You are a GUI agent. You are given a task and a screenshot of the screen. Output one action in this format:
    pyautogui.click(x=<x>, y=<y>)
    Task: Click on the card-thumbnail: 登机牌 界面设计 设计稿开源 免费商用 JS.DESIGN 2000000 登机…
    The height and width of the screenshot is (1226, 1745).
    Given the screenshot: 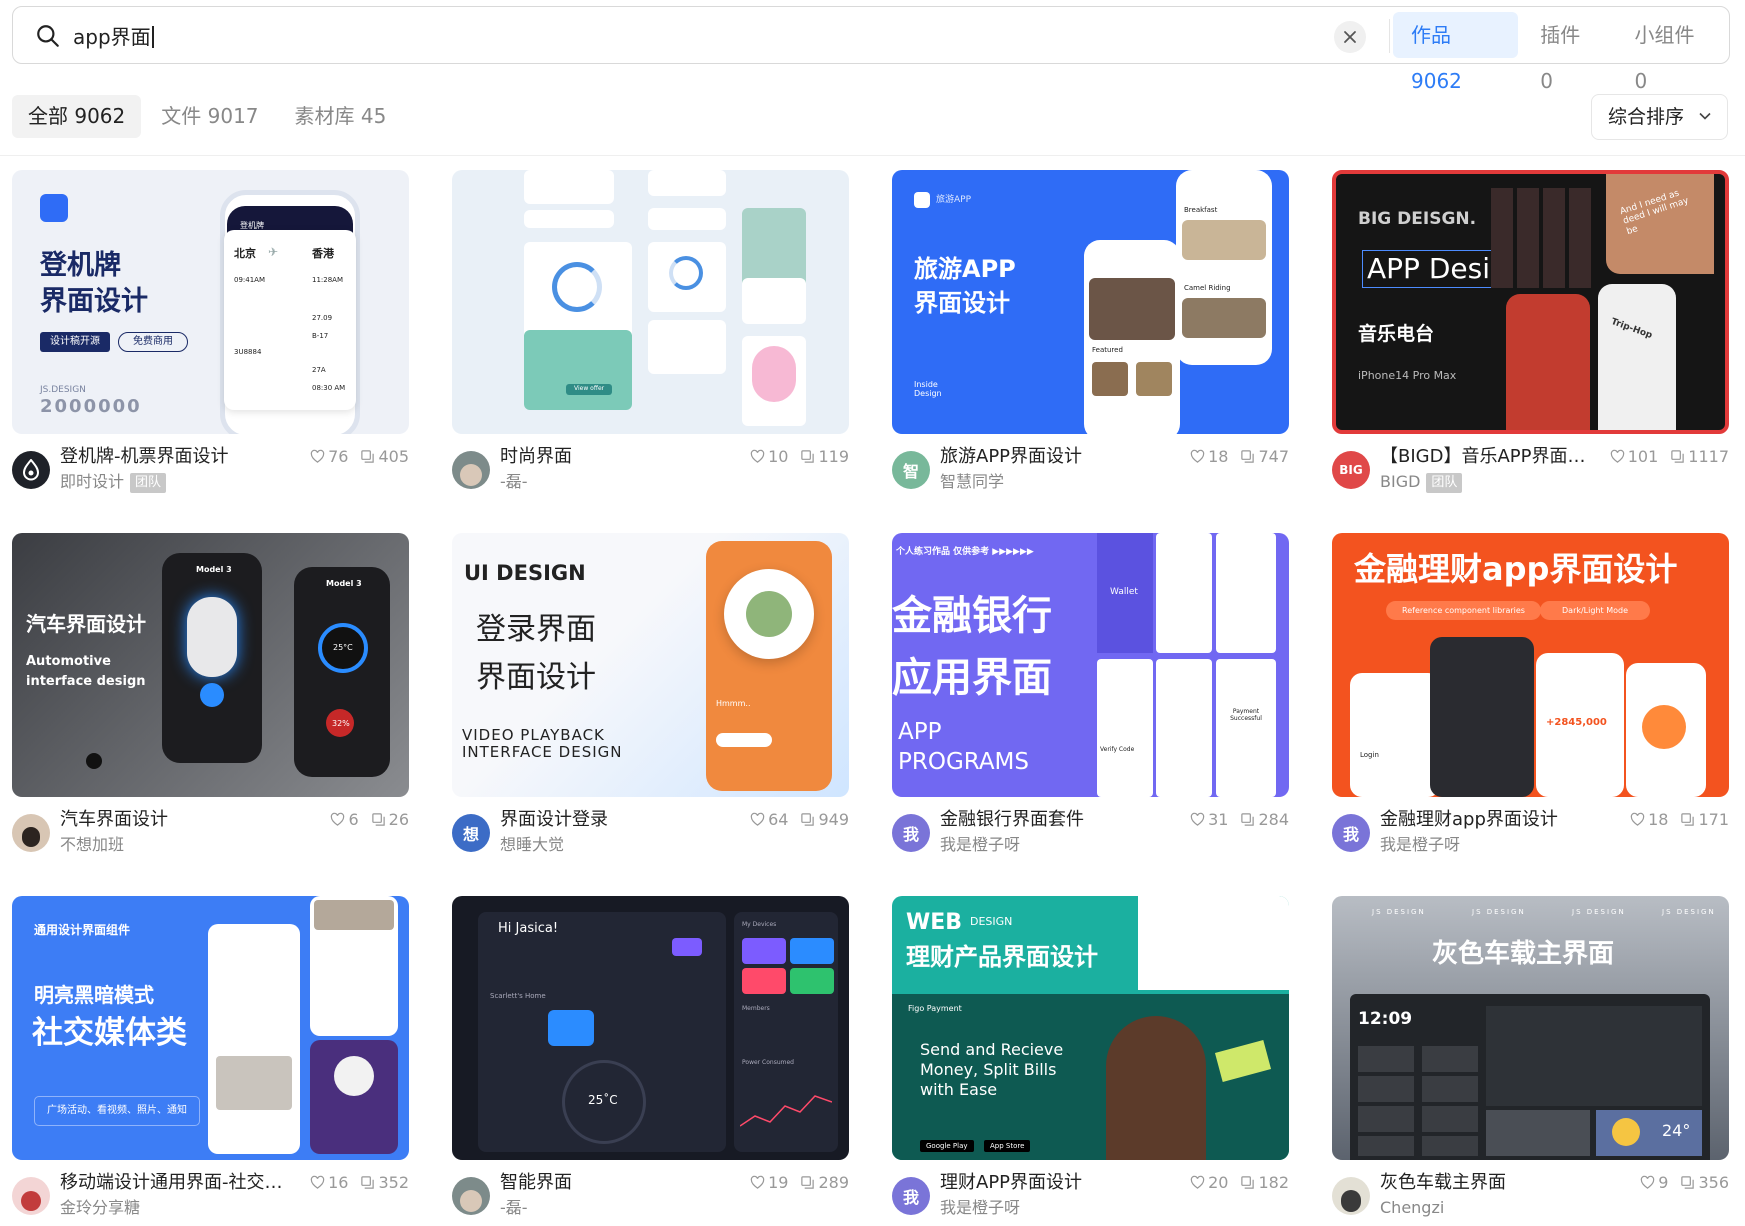 What is the action you would take?
    pyautogui.click(x=210, y=302)
    